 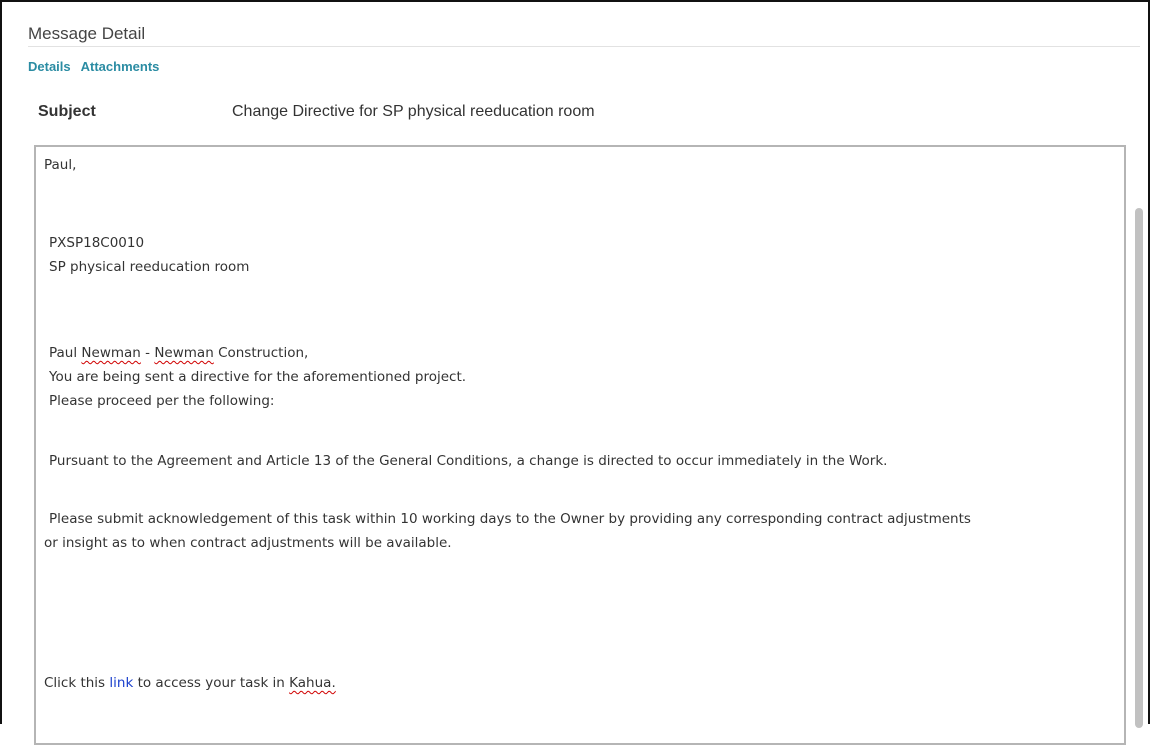 What do you see at coordinates (67, 111) in the screenshot?
I see `subject-label: Subject` at bounding box center [67, 111].